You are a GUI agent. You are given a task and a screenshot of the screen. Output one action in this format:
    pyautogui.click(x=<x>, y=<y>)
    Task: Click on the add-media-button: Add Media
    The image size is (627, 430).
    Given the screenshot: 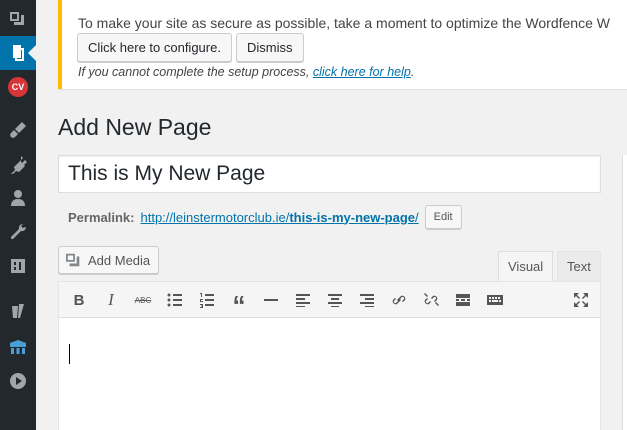 What is the action you would take?
    pyautogui.click(x=109, y=260)
    